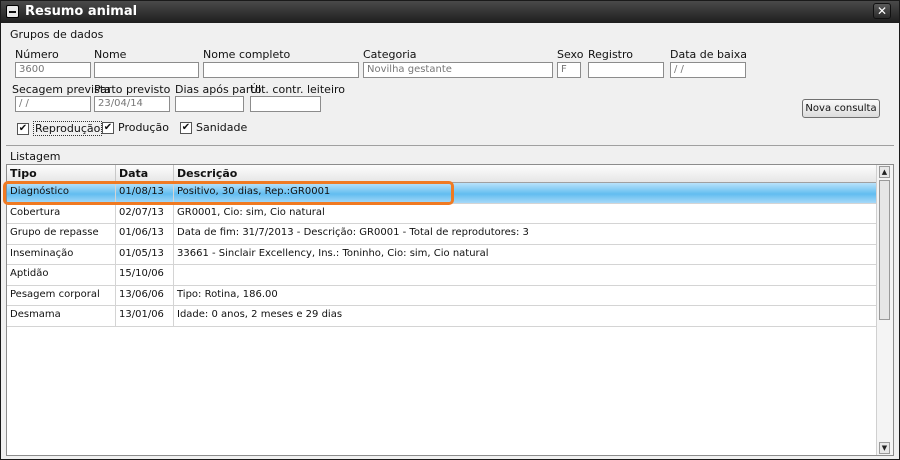 Image resolution: width=900 pixels, height=460 pixels. What do you see at coordinates (145, 295) in the screenshot?
I see `cell-data: 13/06/06` at bounding box center [145, 295].